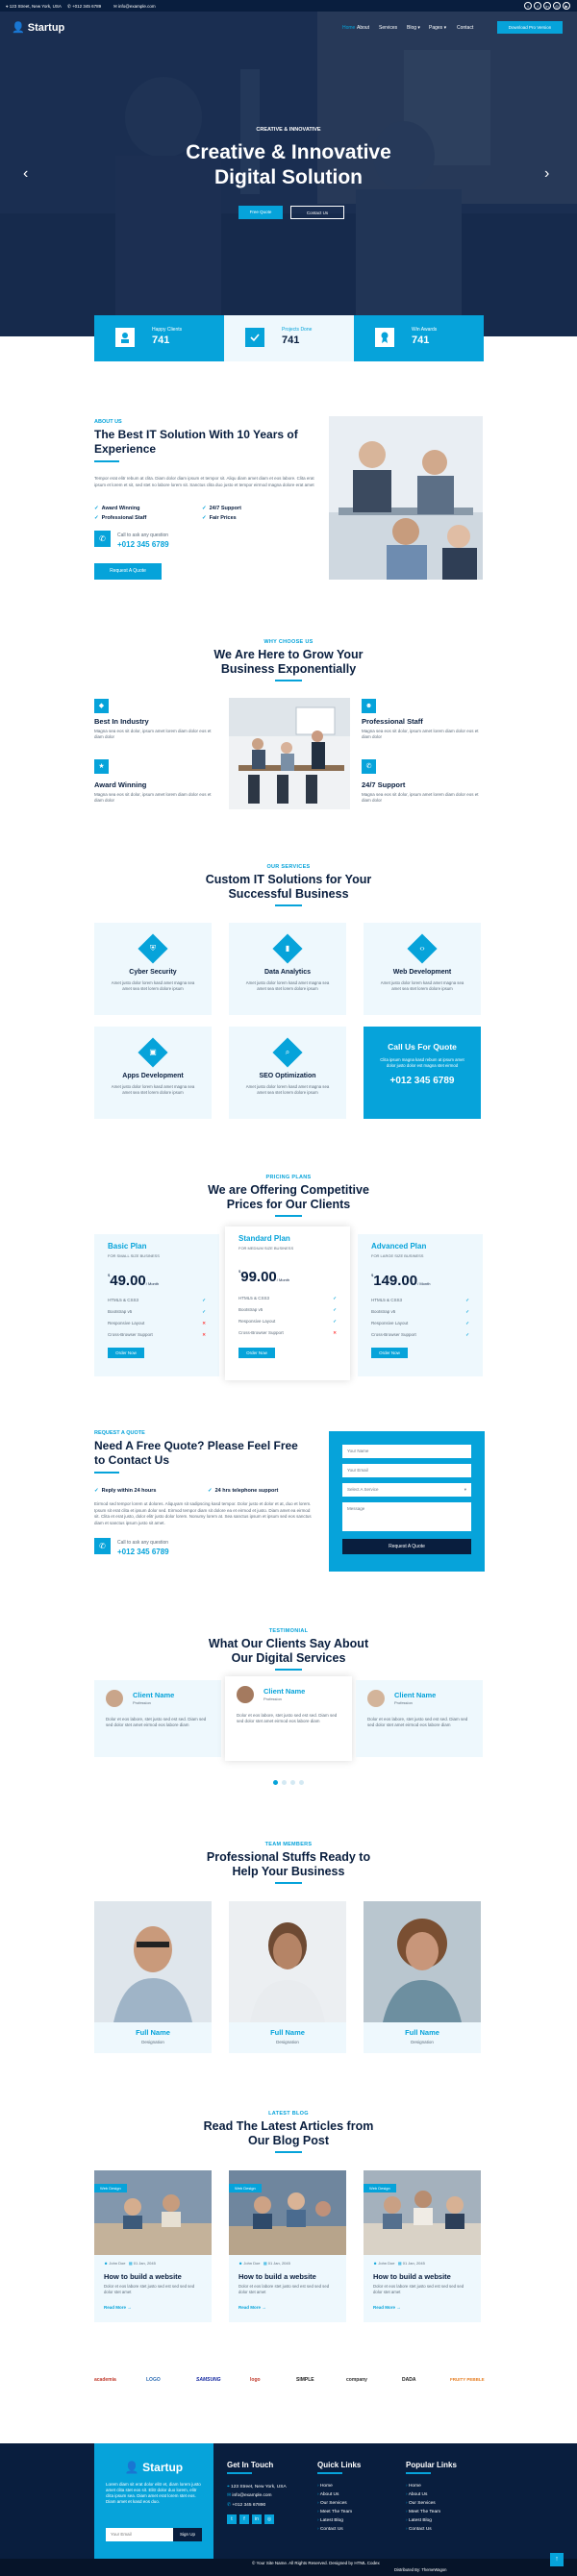 The image size is (577, 2576). I want to click on newsletter-email-input: Your Email, so click(139, 2534).